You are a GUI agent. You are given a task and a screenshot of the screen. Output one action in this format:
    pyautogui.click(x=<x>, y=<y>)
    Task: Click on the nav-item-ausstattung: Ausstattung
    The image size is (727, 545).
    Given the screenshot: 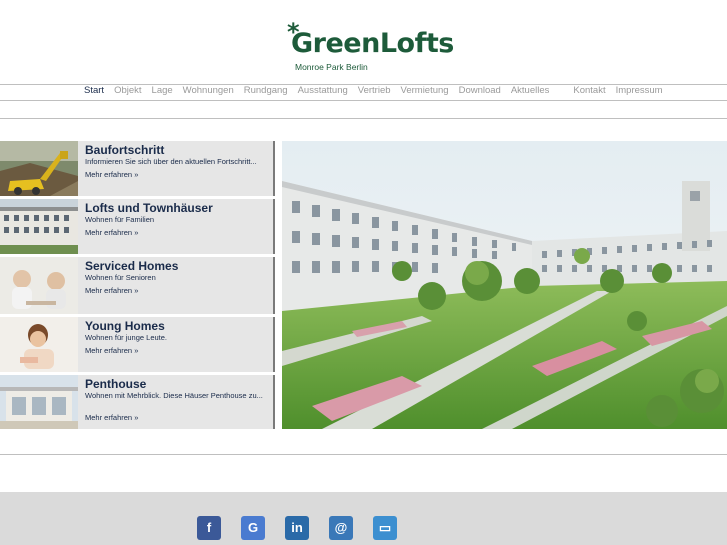 What is the action you would take?
    pyautogui.click(x=323, y=92)
    